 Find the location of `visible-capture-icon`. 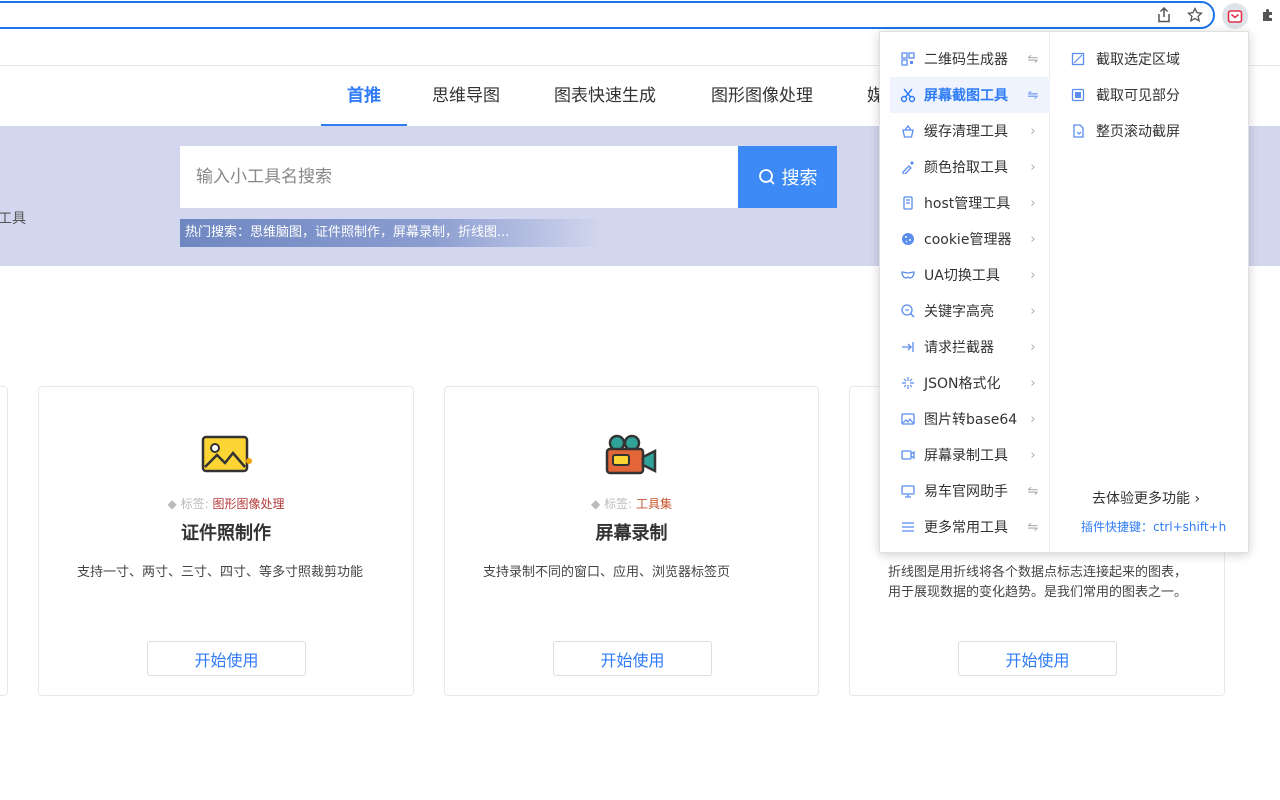

visible-capture-icon is located at coordinates (1078, 95).